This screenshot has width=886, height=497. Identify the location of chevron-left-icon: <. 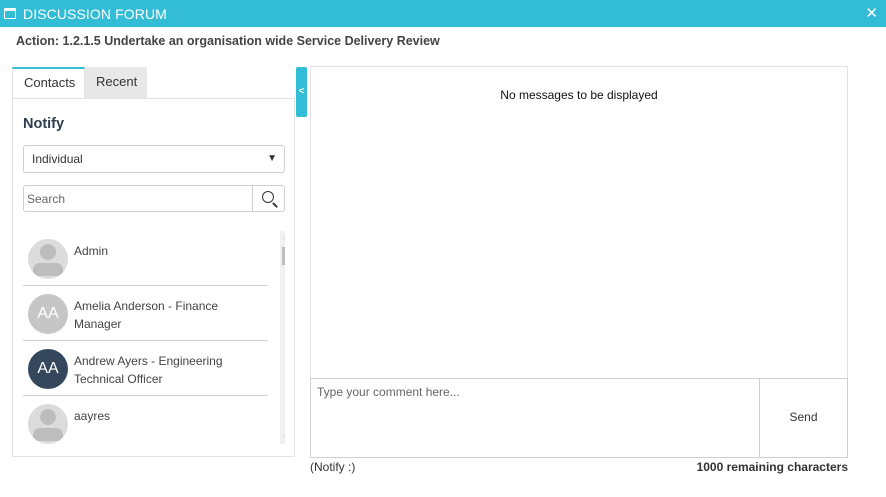
(301, 91).